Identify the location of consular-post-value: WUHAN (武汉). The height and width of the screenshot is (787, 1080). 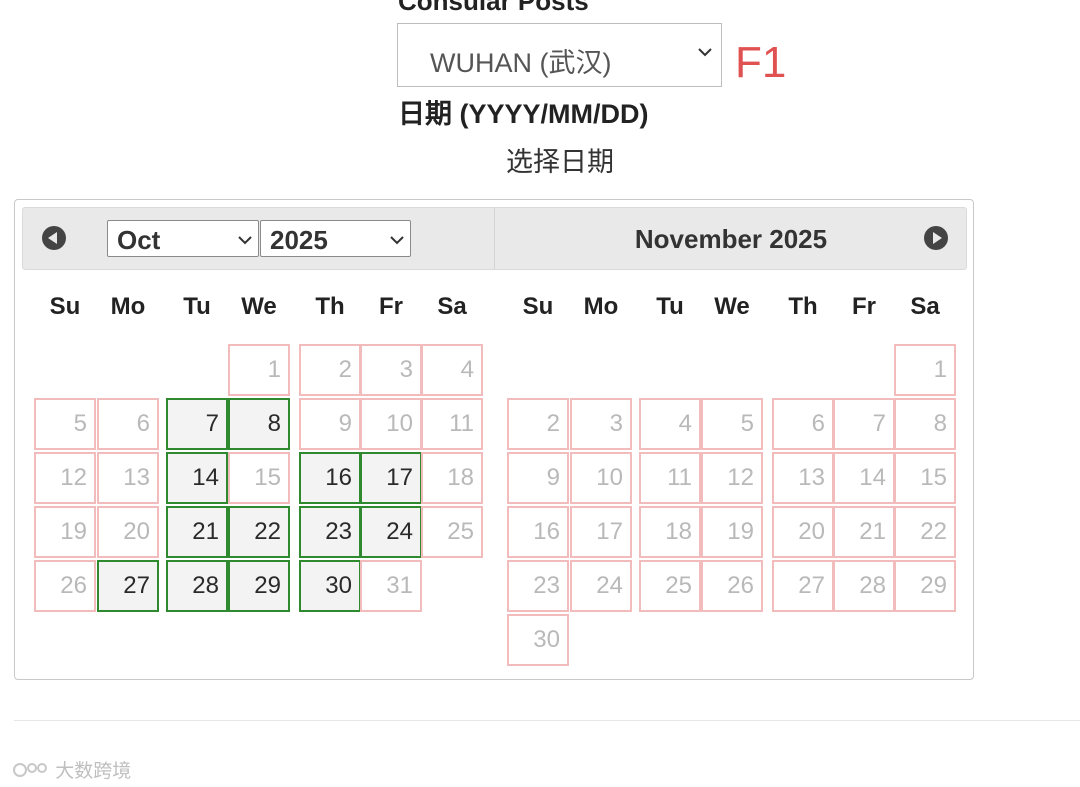
(521, 63).